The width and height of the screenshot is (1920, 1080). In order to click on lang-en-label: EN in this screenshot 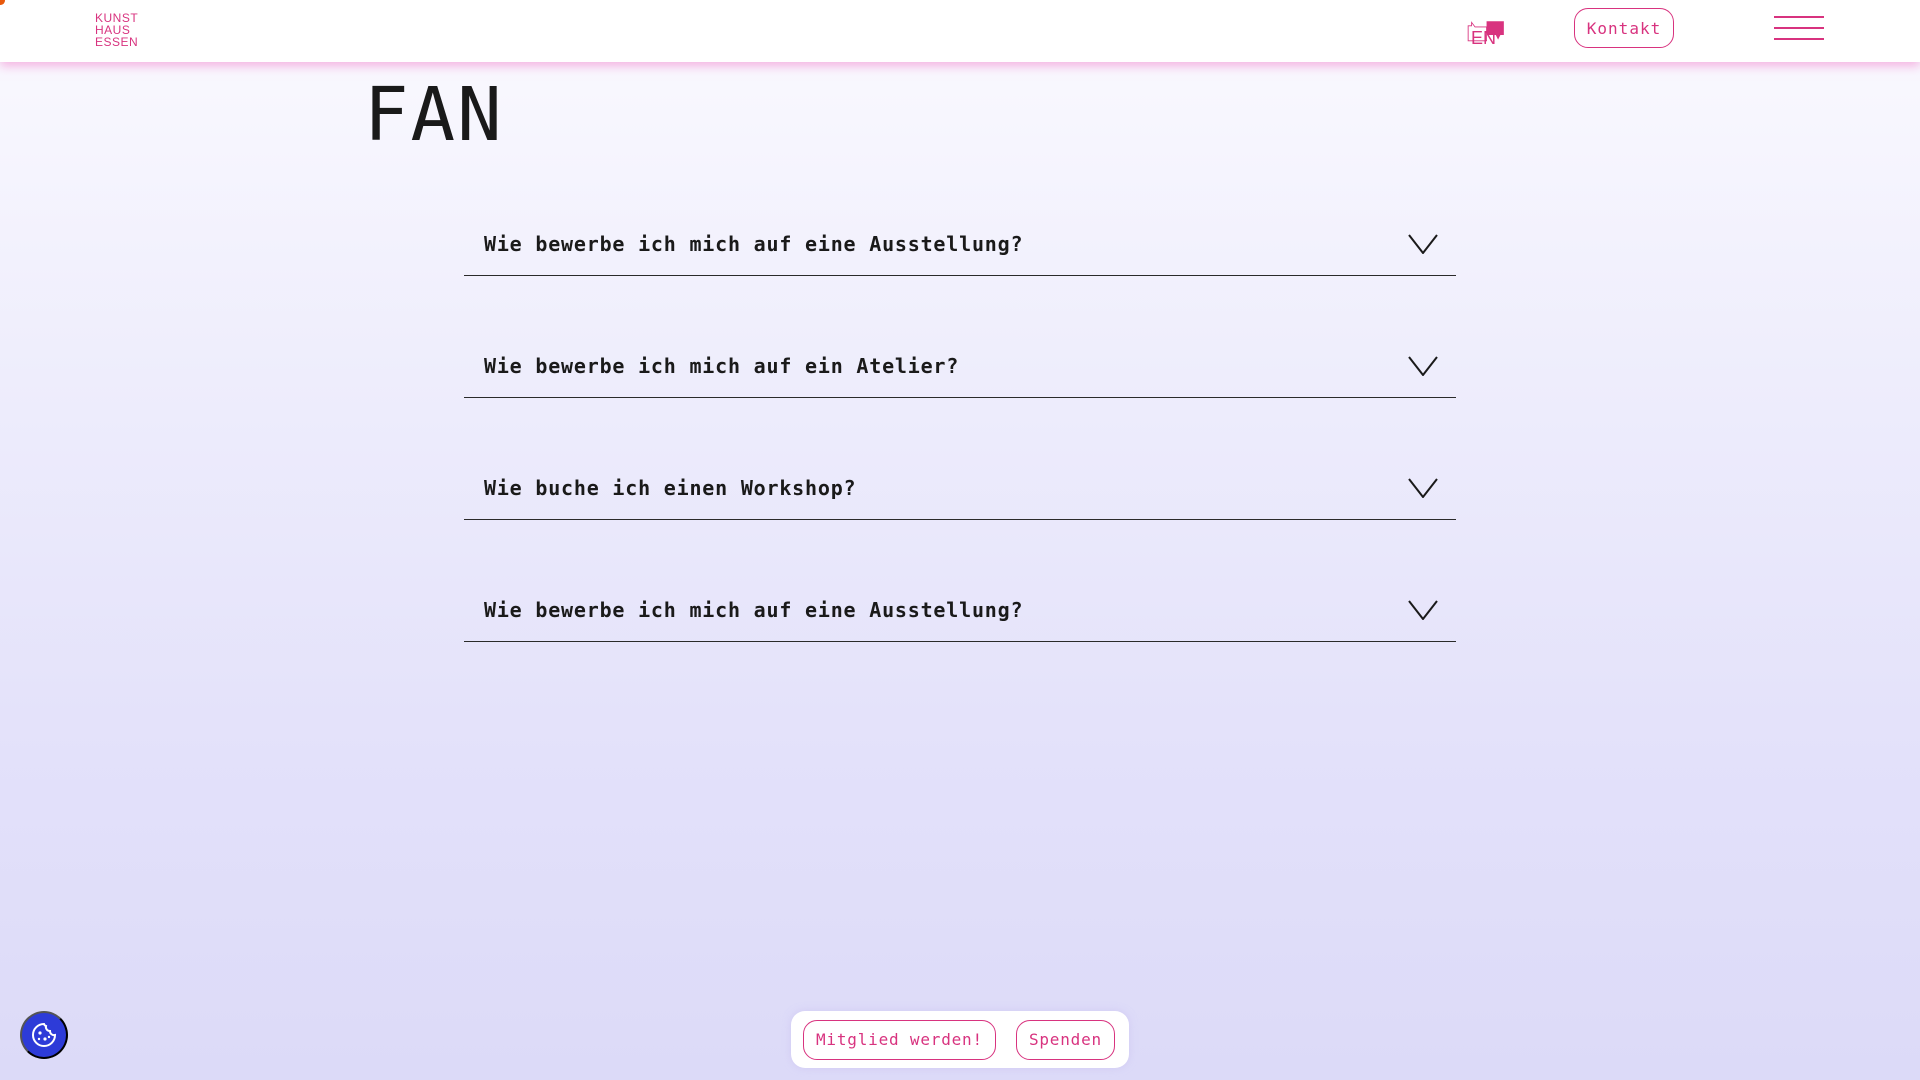, I will do `click(1484, 38)`.